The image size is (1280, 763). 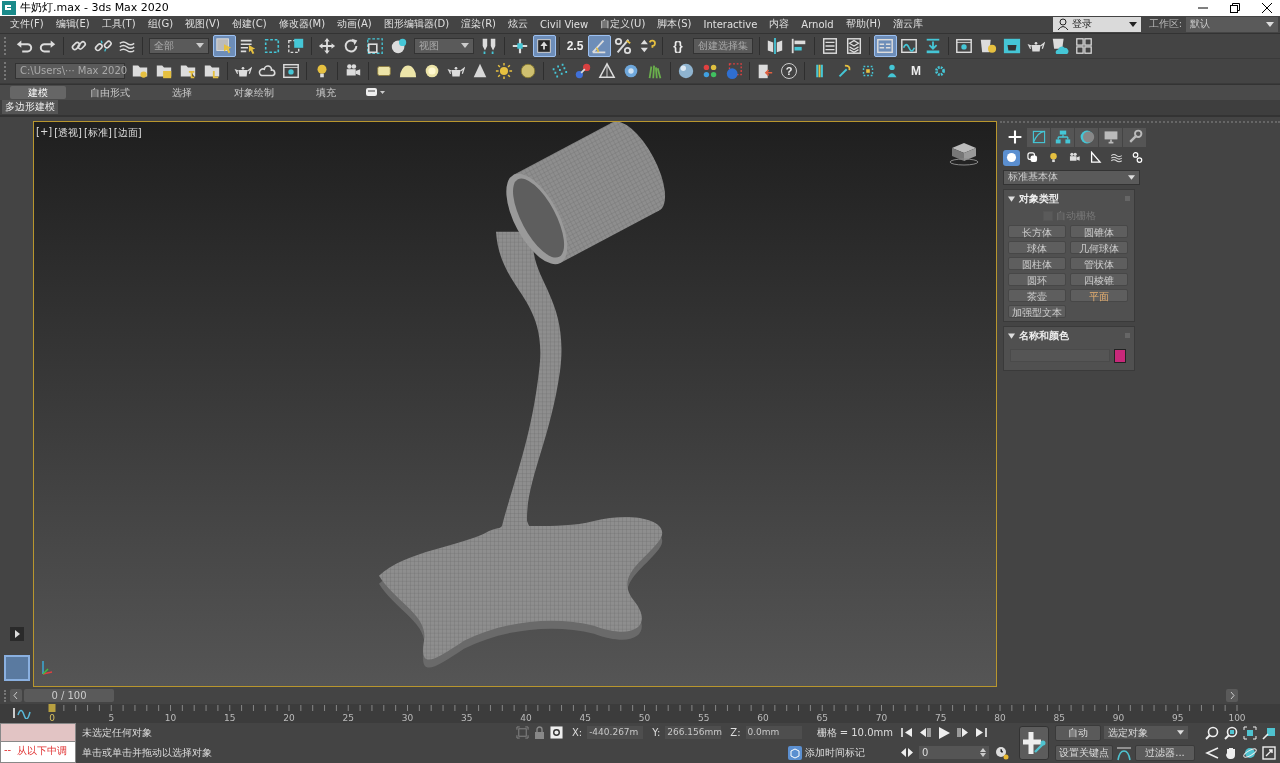 I want to click on viewport-label: [边面], so click(x=127, y=132).